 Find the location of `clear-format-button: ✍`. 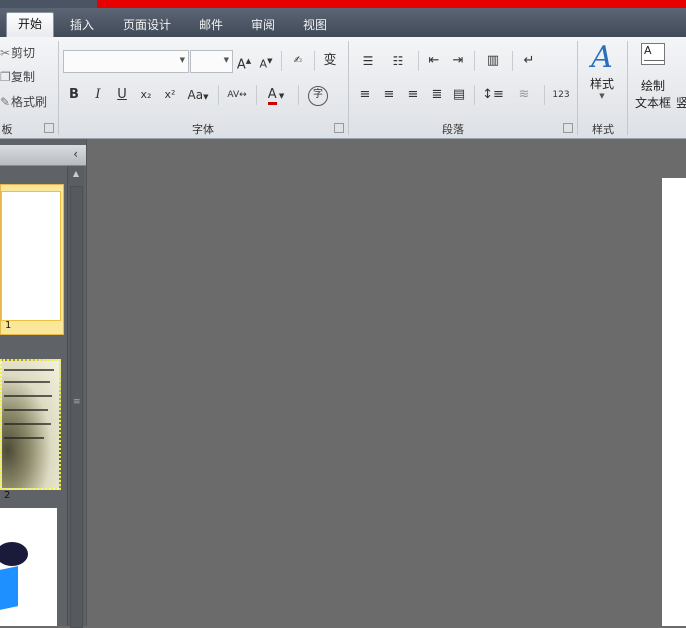

clear-format-button: ✍ is located at coordinates (298, 61).